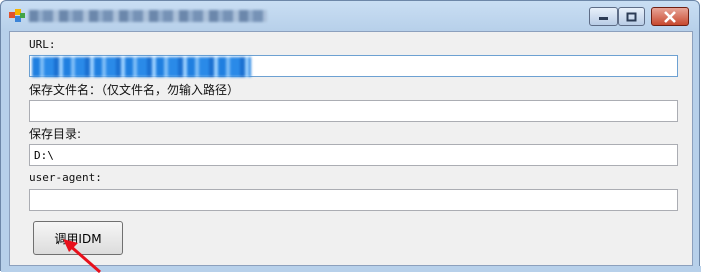  What do you see at coordinates (141, 67) in the screenshot?
I see `url-value-redacted` at bounding box center [141, 67].